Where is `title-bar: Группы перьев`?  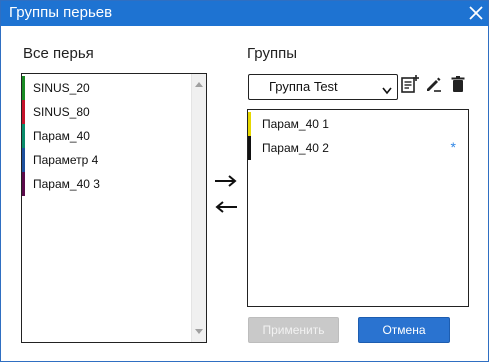 title-bar: Группы перьев is located at coordinates (244, 13).